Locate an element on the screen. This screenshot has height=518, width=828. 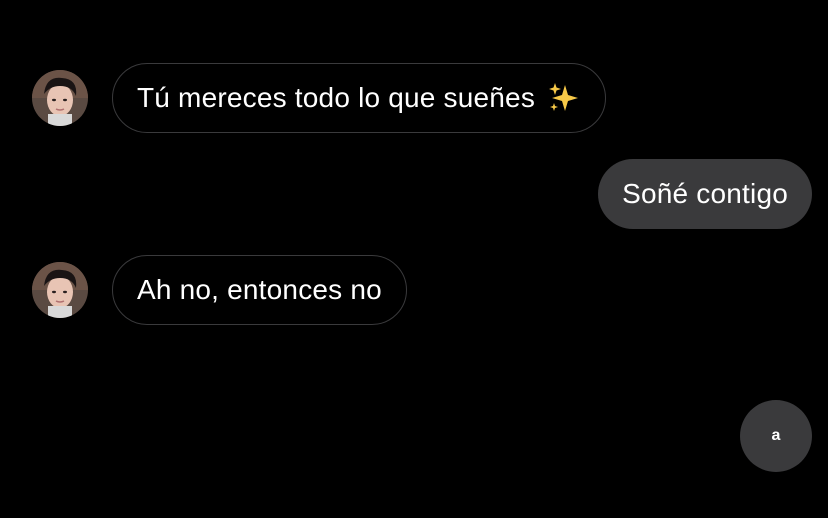
sparkles-icon is located at coordinates (564, 98).